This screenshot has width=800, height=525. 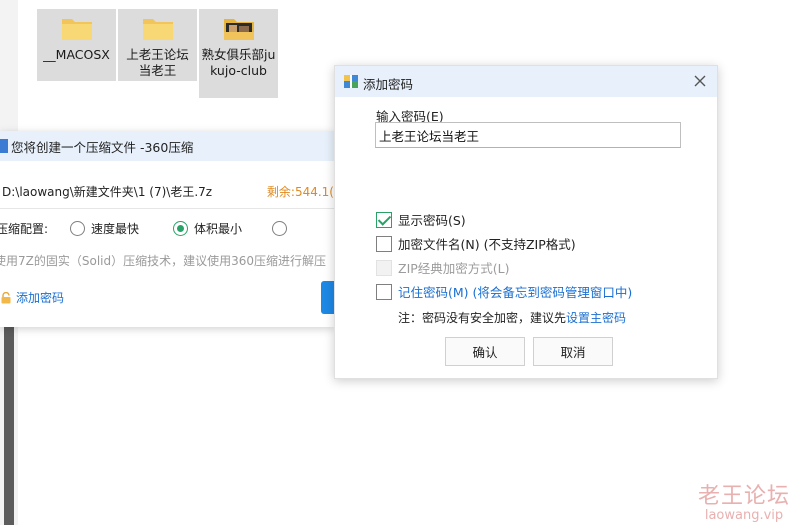 I want to click on zip-classic-row: ZIP经典加密方式(L), so click(x=443, y=267).